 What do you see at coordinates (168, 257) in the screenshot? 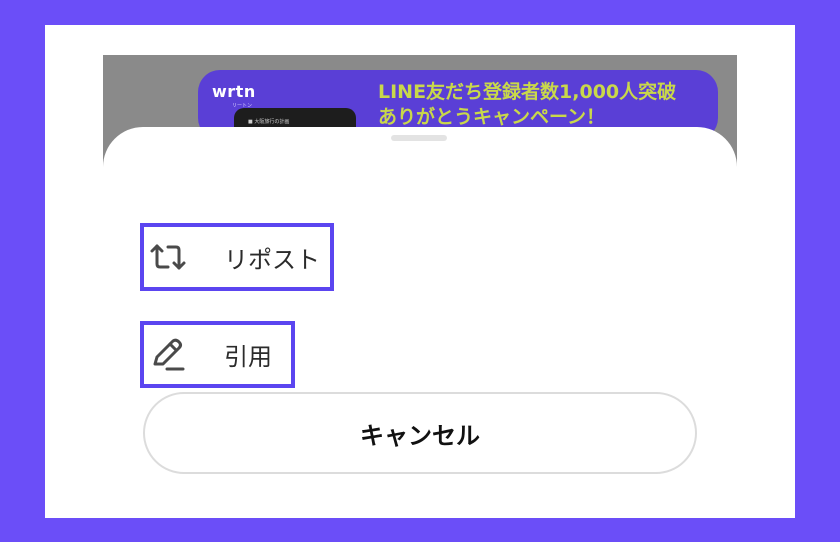
I see `repost-icon` at bounding box center [168, 257].